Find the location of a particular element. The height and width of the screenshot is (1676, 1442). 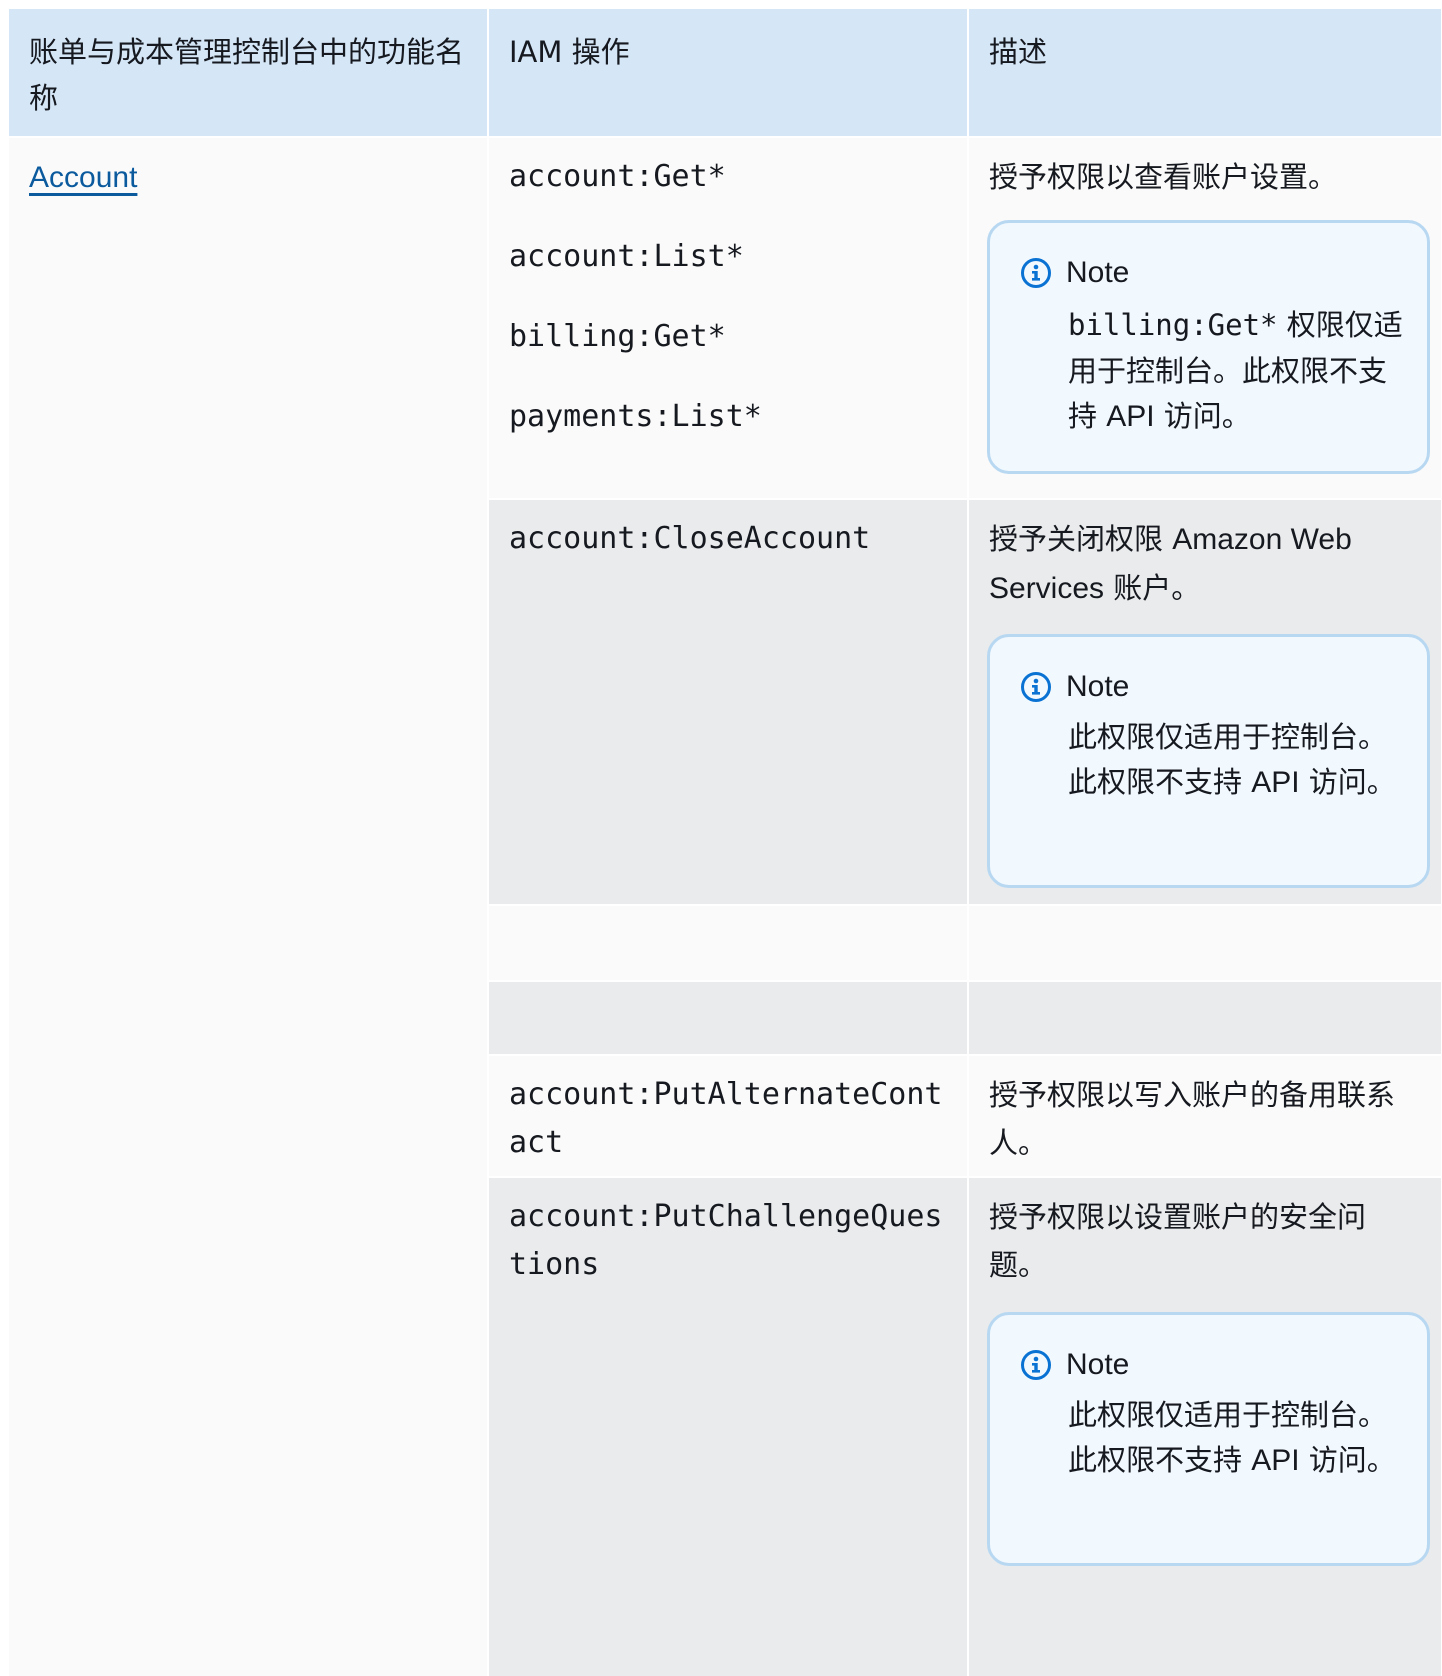

description-text: 授予权限以设置账户的安全问题。 is located at coordinates (1178, 1241).